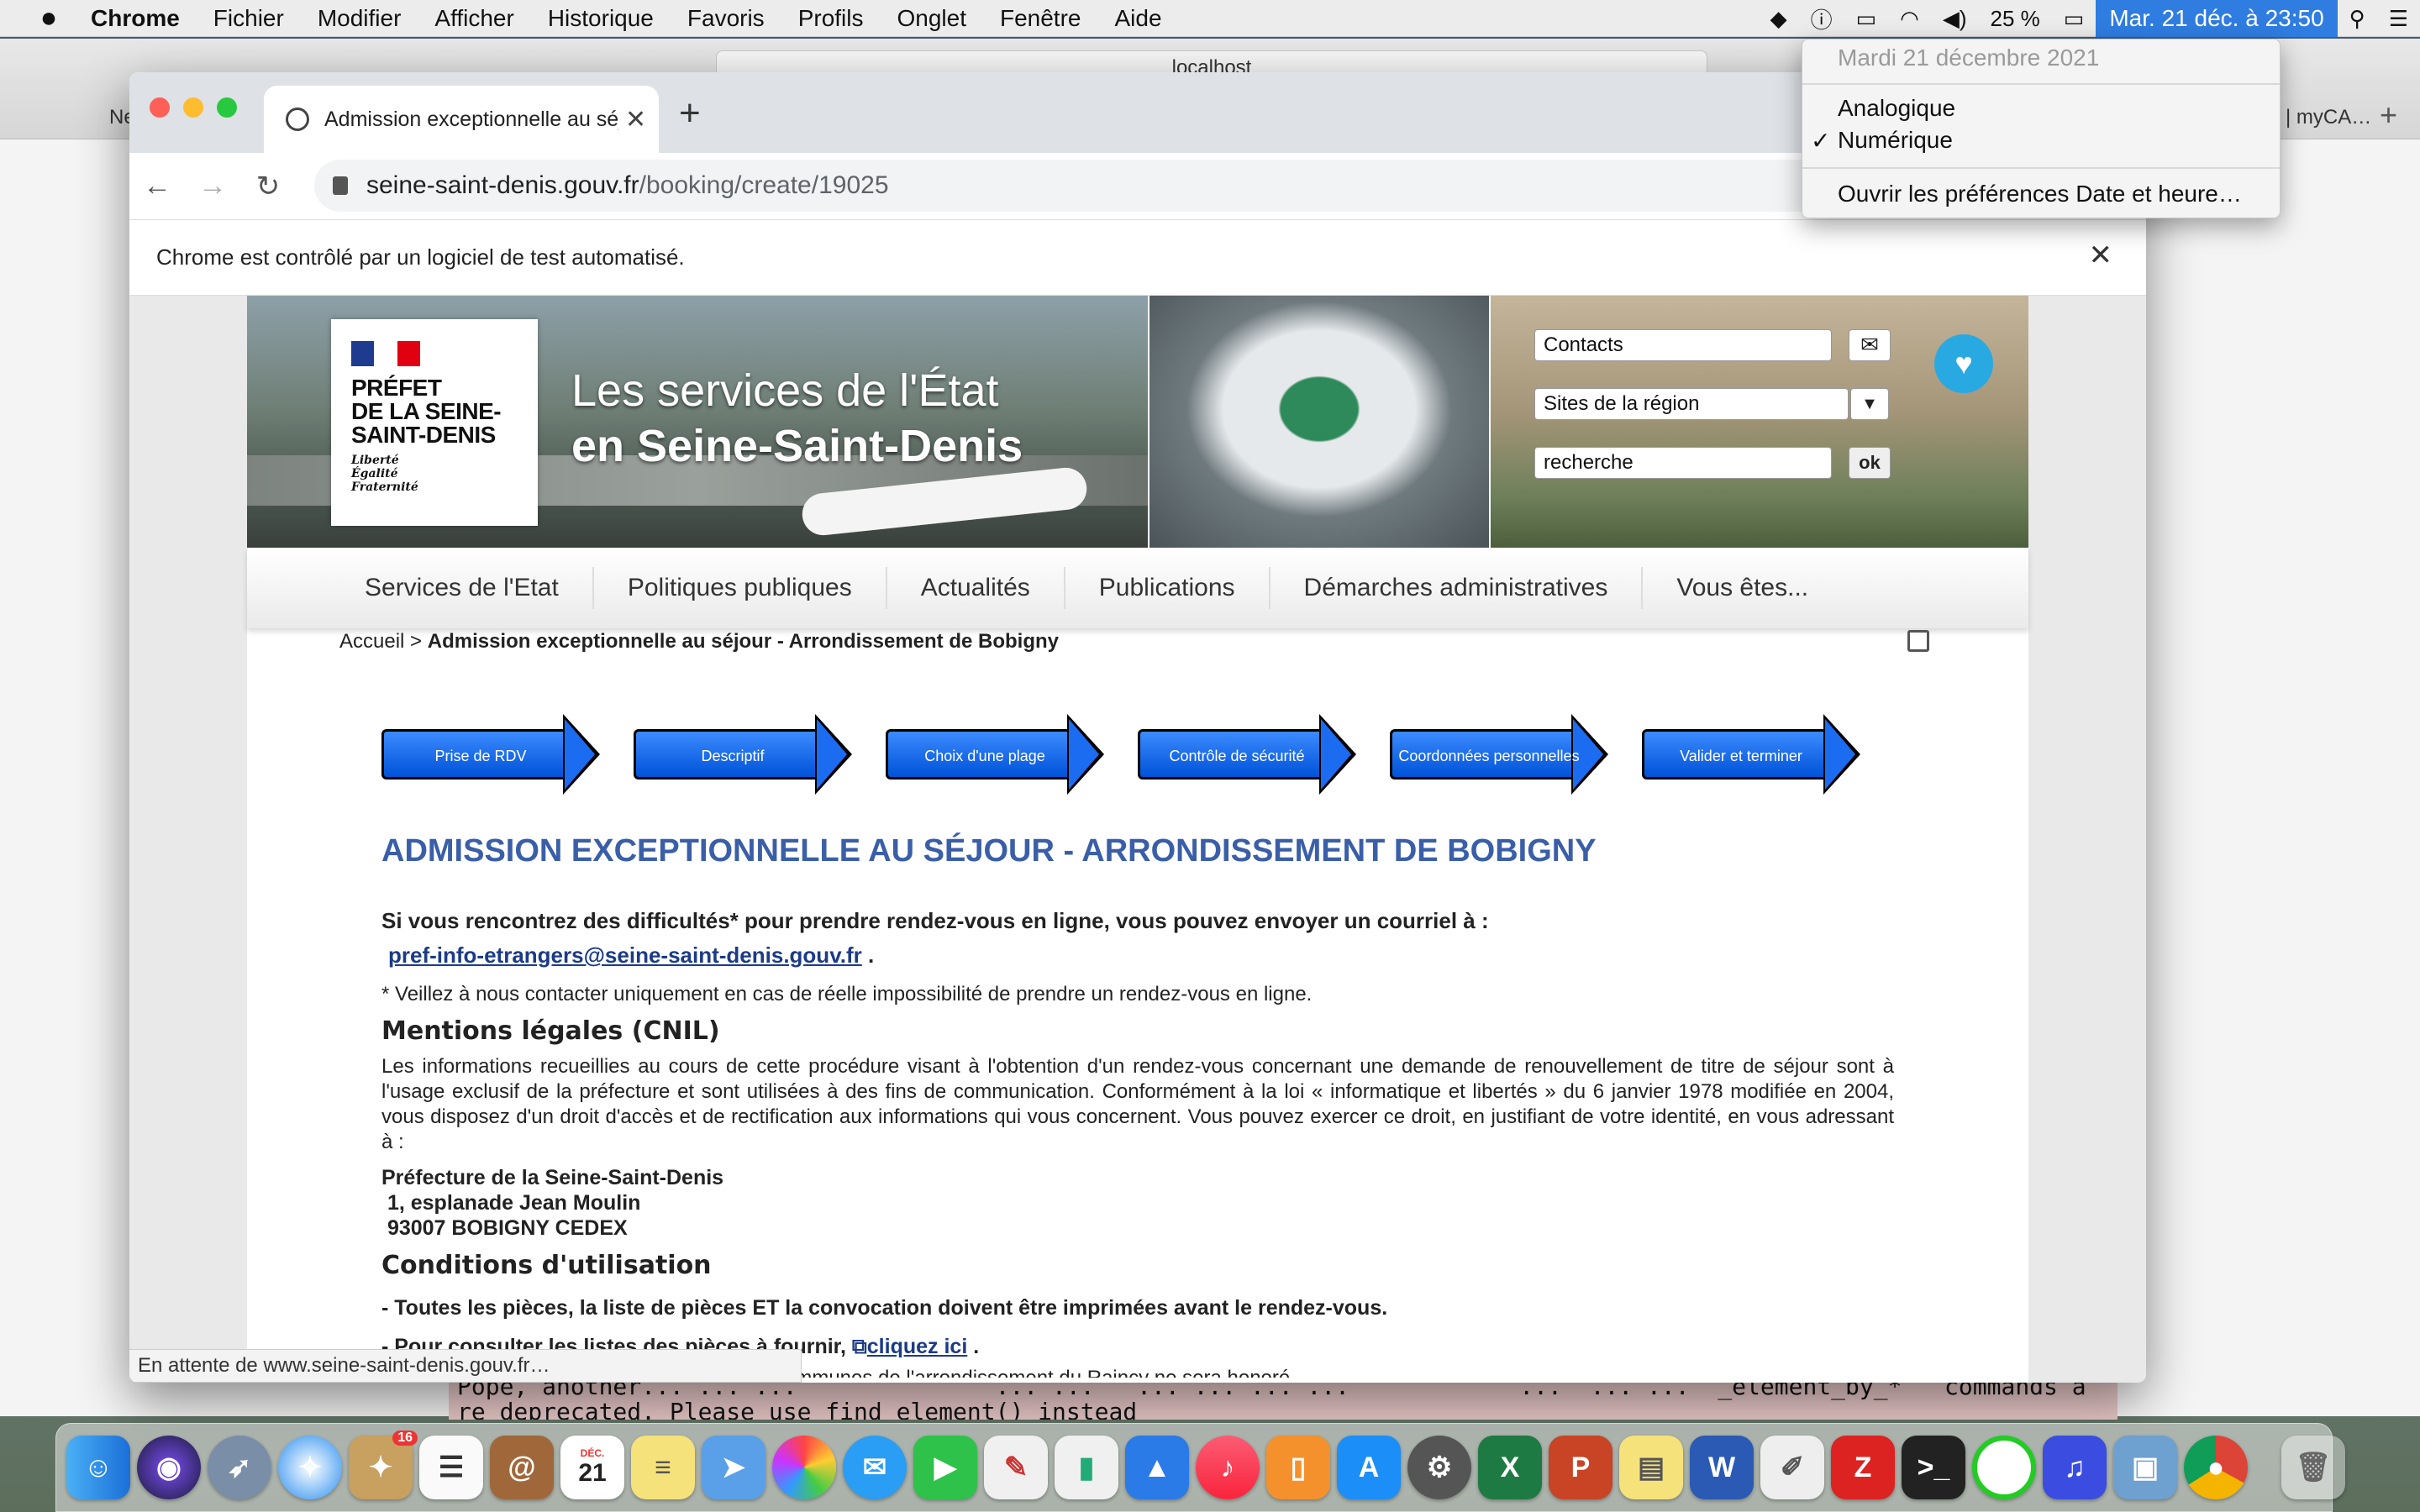 This screenshot has width=2420, height=1512. Describe the element at coordinates (1722, 1467) in the screenshot. I see `word-icon: W` at that location.